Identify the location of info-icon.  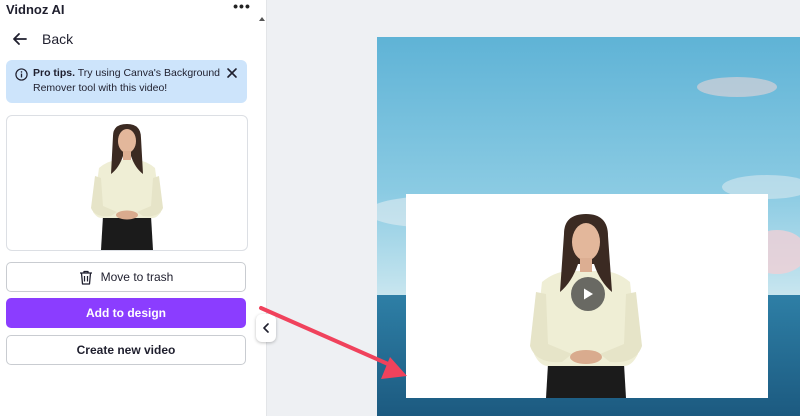
(21, 74).